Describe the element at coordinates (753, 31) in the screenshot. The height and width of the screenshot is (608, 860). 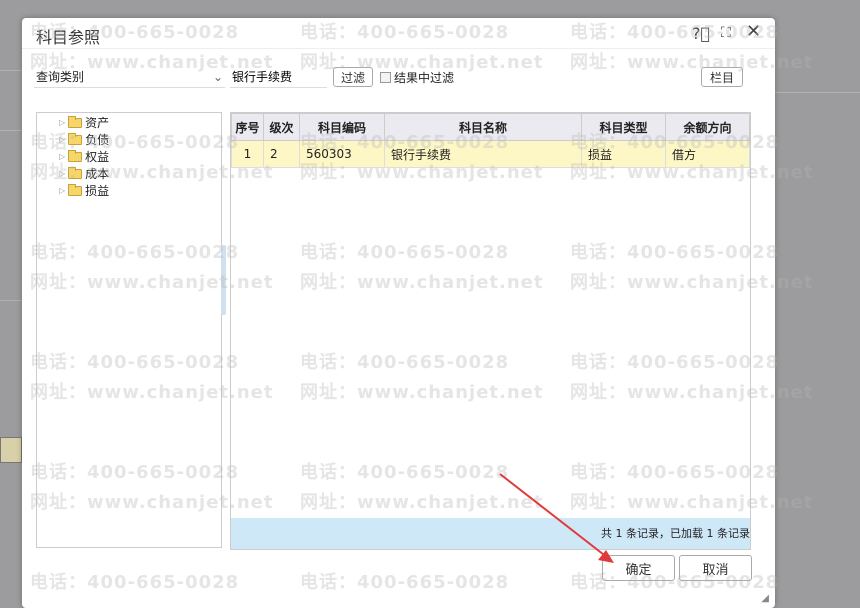
I see `close-icon: ✕` at that location.